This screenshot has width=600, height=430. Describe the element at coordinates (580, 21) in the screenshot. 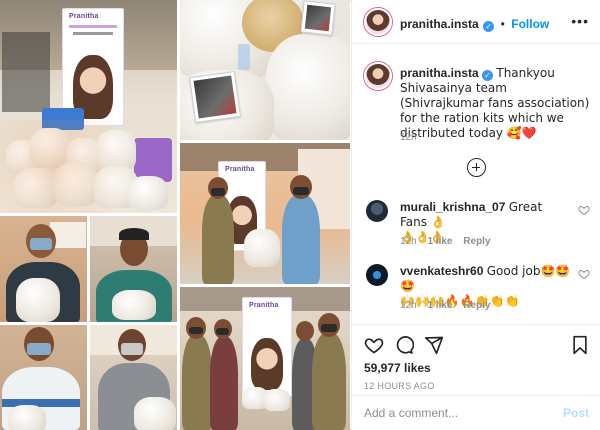

I see `more-options-icon: •••` at that location.